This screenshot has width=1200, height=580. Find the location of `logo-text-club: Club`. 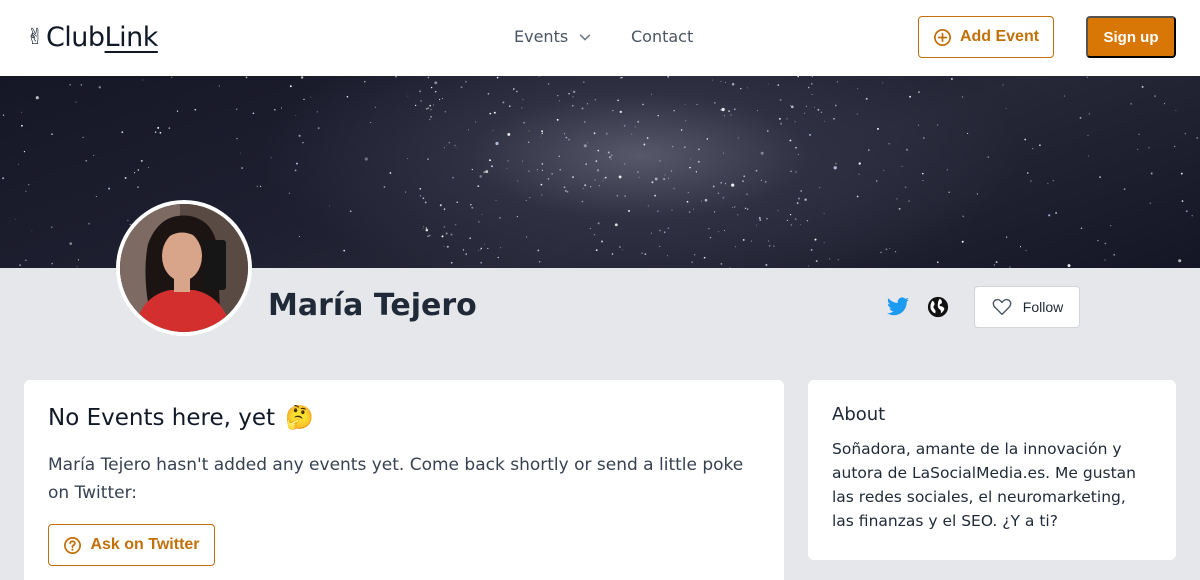

logo-text-club: Club is located at coordinates (75, 37).